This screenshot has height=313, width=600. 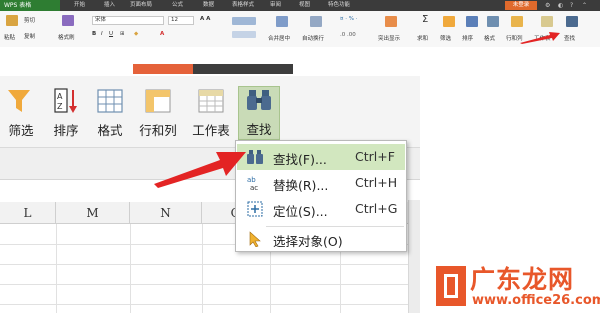 I want to click on mini-sum-icon: Σ, so click(x=425, y=19).